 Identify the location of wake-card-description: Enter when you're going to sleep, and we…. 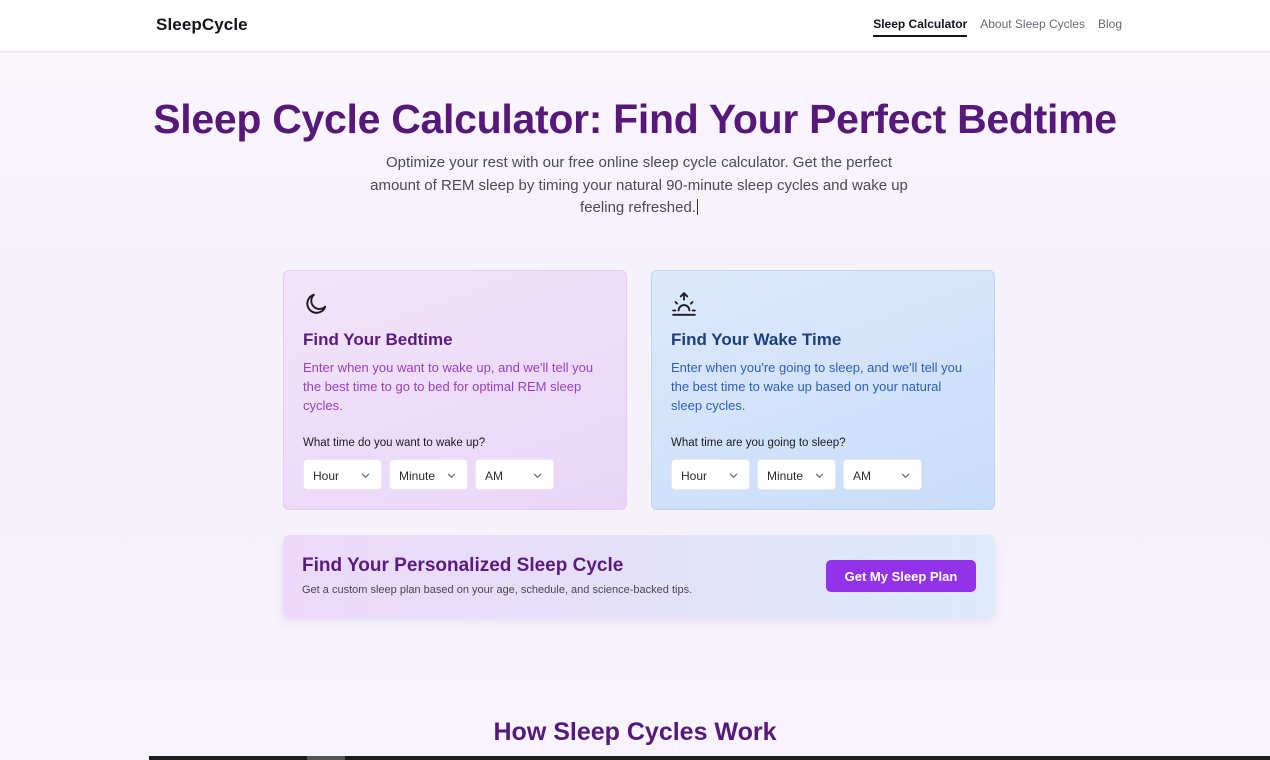
(817, 386).